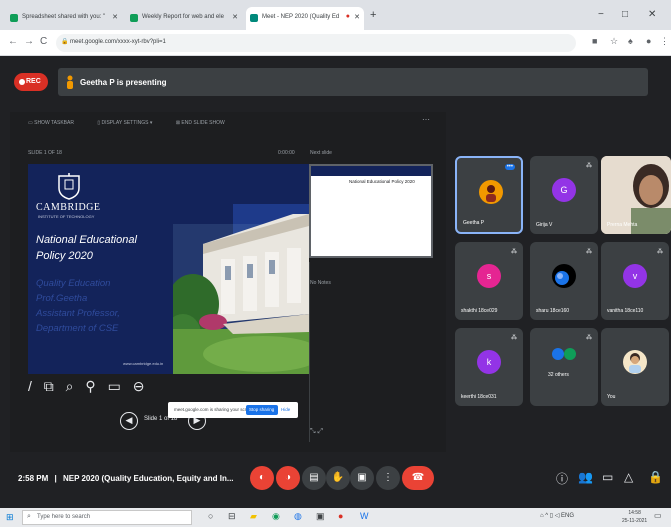 Image resolution: width=671 pixels, height=527 pixels. I want to click on presenting-text: Geetha P is presenting, so click(123, 82).